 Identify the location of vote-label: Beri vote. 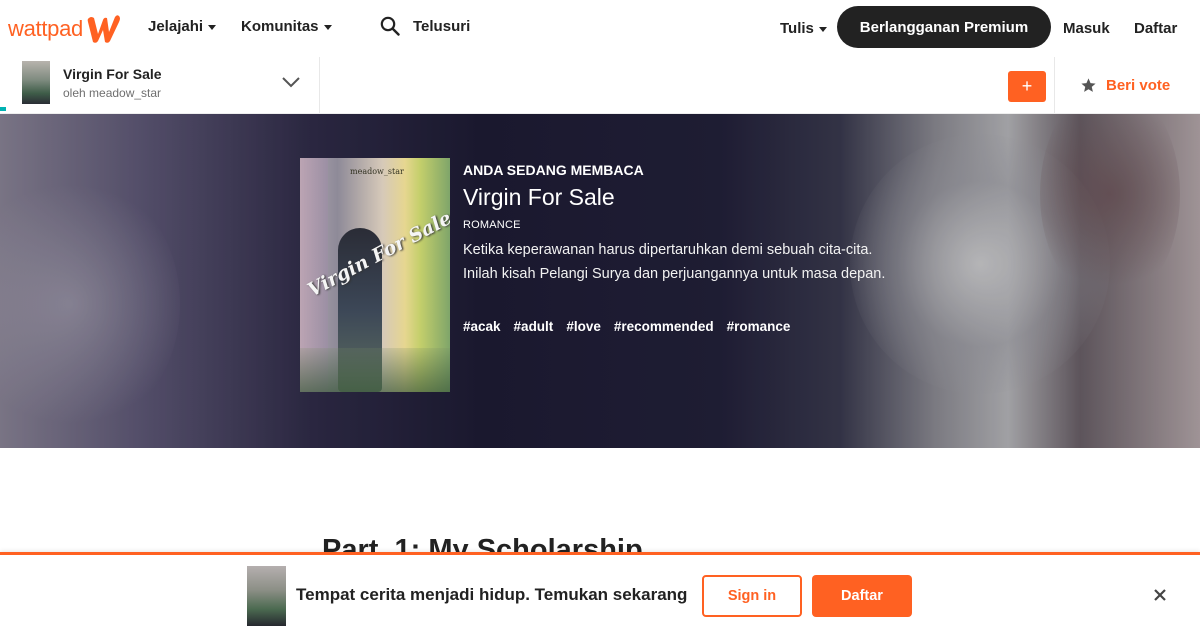
(1138, 85).